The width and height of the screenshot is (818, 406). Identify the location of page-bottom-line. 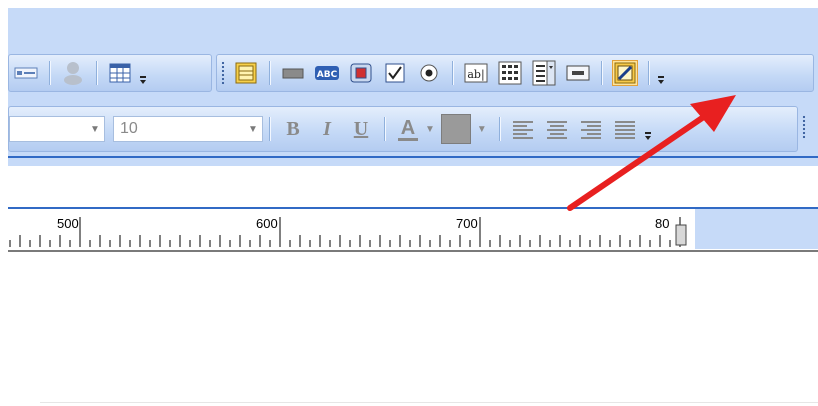
(429, 402).